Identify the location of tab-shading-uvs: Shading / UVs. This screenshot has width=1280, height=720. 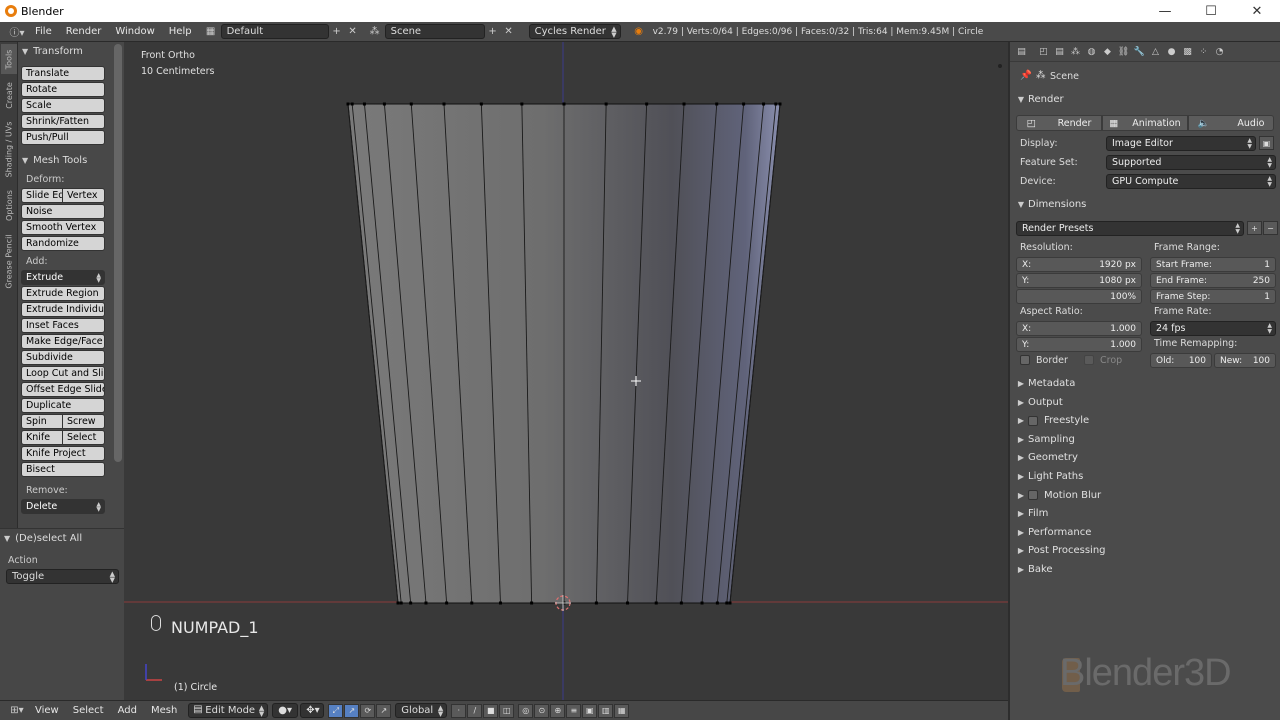
(9, 149).